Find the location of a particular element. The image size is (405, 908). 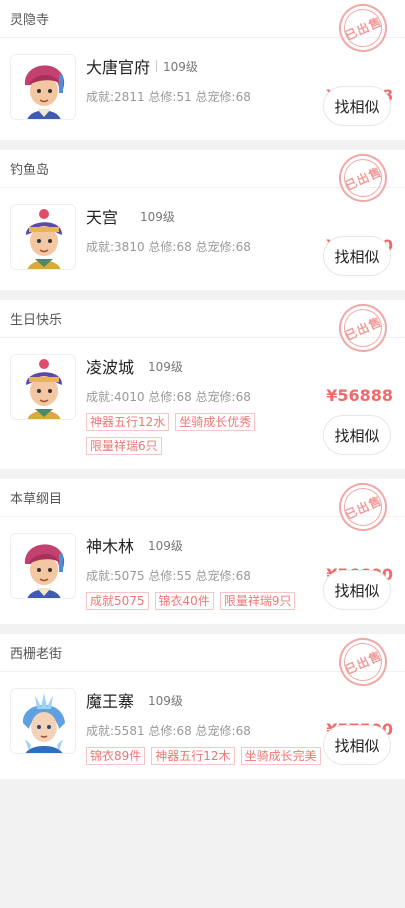

divider is located at coordinates (157, 66).